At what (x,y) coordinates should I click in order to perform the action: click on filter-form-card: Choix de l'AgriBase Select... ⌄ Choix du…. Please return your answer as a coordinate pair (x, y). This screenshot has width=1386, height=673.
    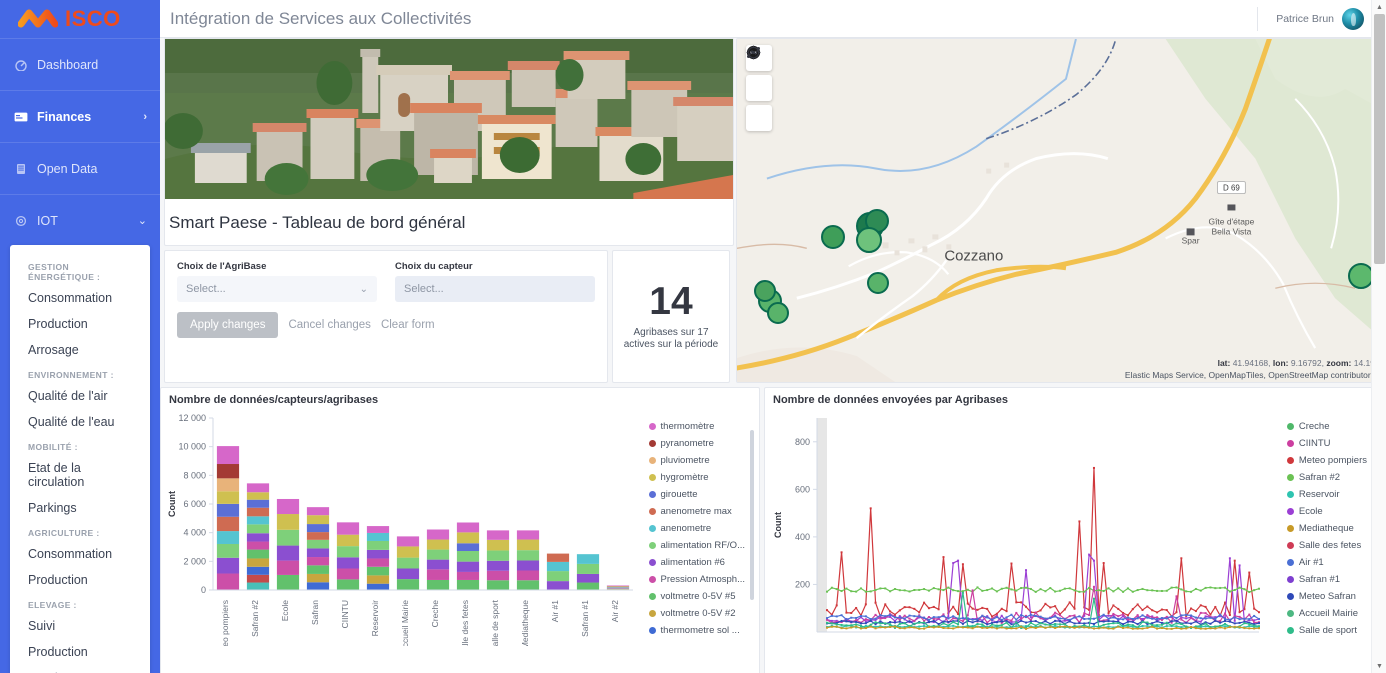
    Looking at the image, I should click on (386, 316).